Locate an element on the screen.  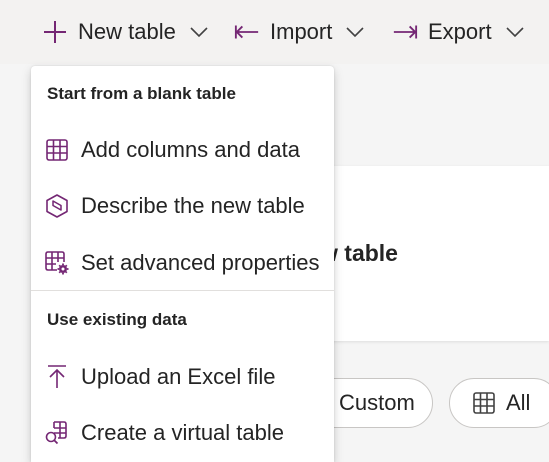
menu-item-advanced-properties: Set advanced properties is located at coordinates (182, 263).